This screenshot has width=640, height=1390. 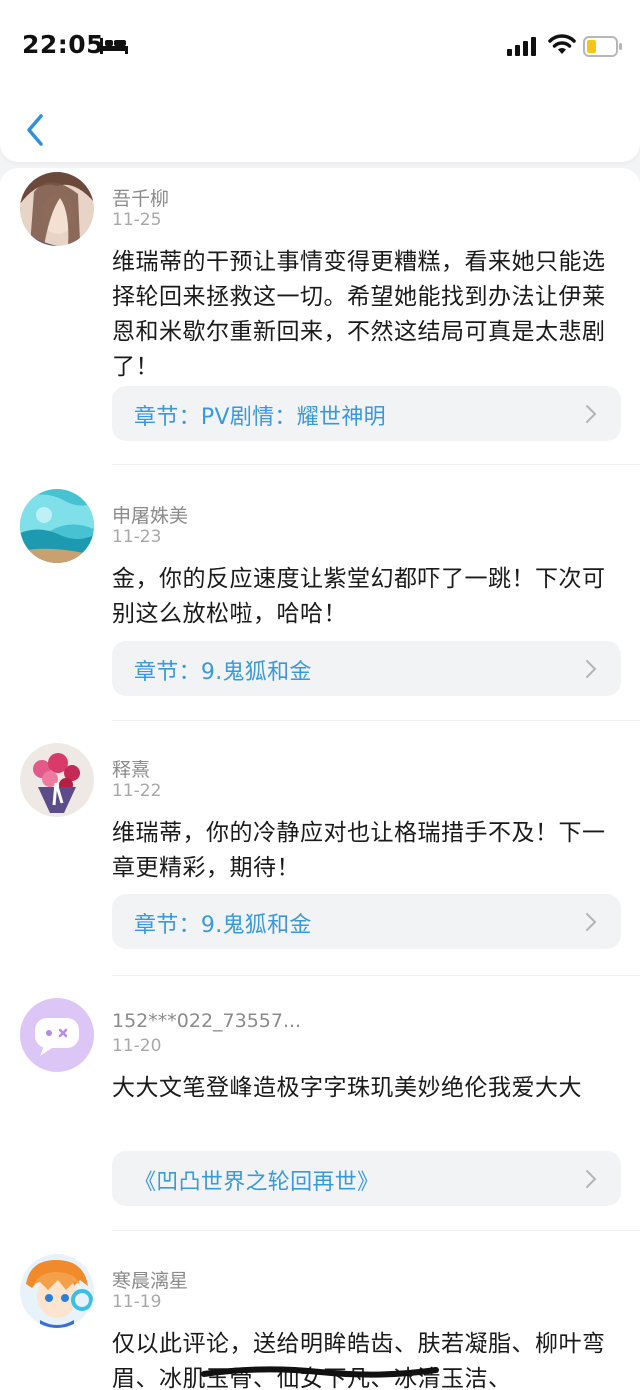 I want to click on status-time: 22:05, so click(x=63, y=44).